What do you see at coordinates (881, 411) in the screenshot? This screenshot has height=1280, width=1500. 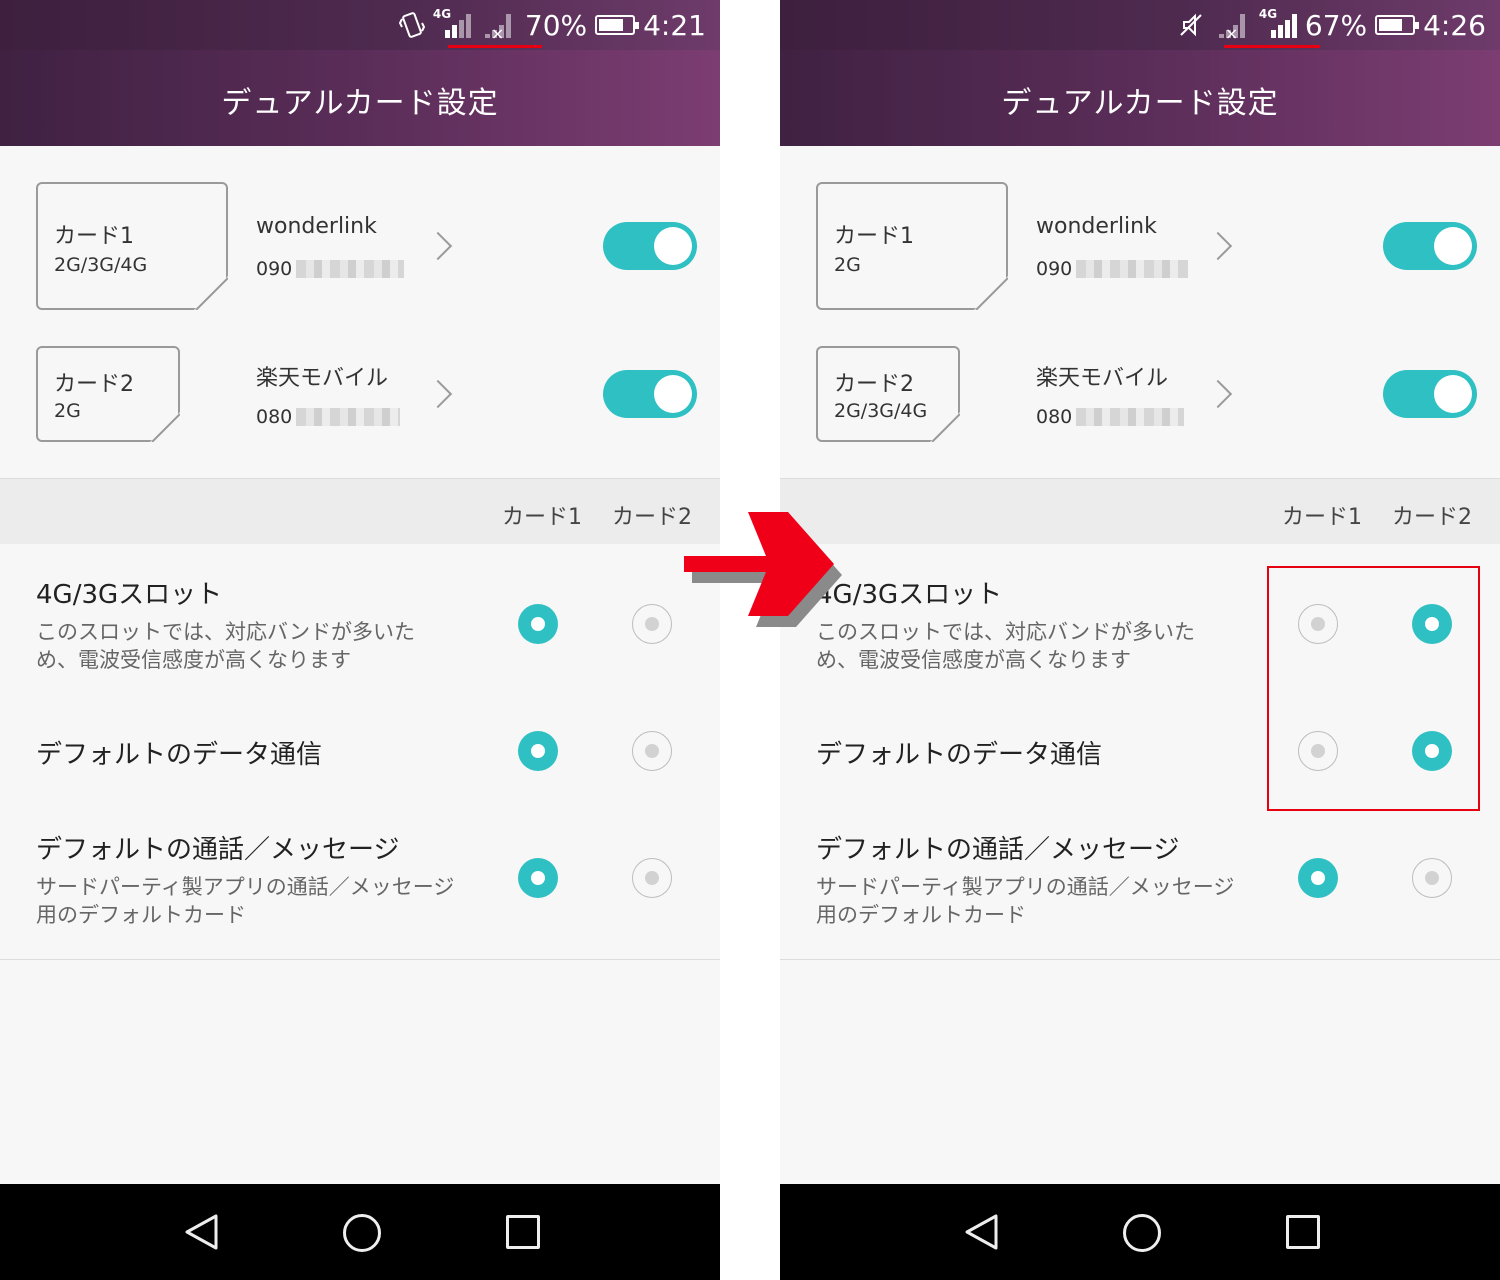 I see `sim-card-2-network: 2G/3G/4G` at bounding box center [881, 411].